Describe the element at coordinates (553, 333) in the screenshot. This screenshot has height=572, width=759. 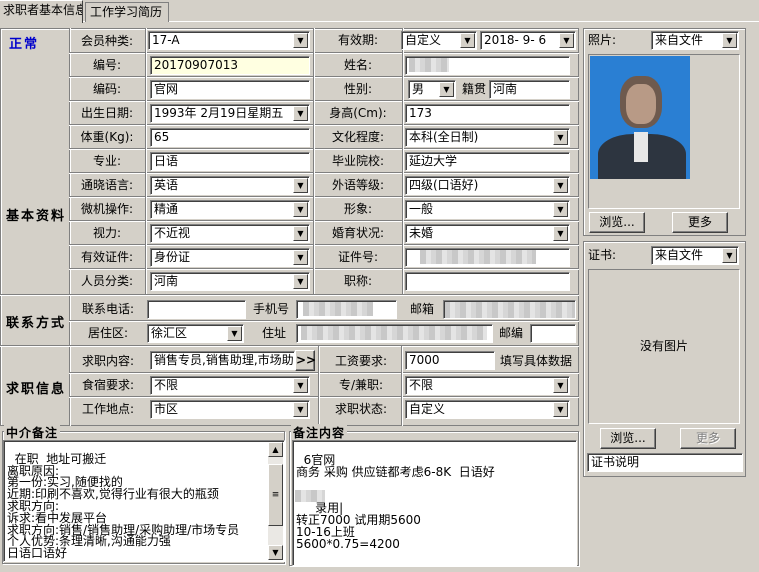
I see `postcode-field` at that location.